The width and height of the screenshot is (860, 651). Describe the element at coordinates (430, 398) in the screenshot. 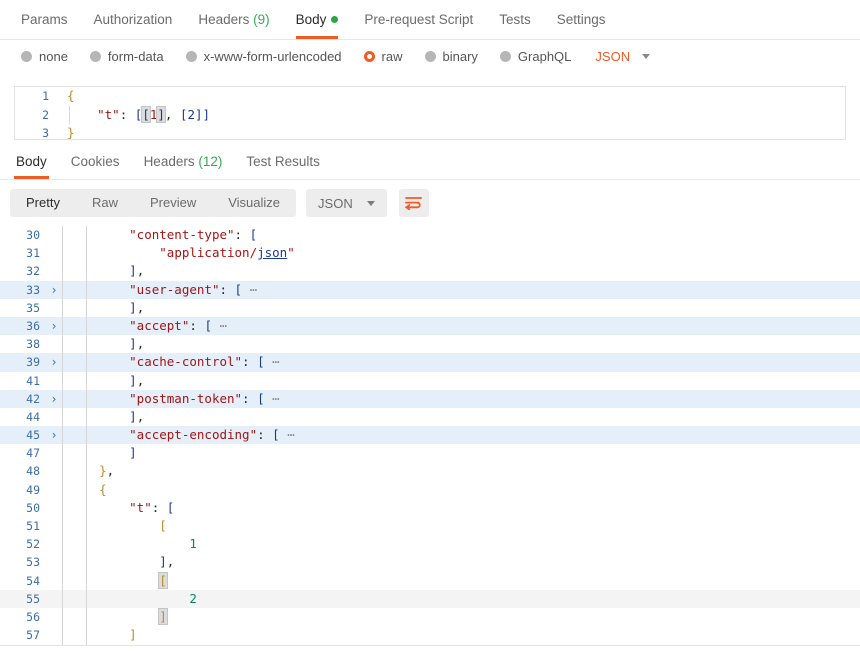

I see `response-code-line: 42 › "postman-token": [ ⋯` at that location.